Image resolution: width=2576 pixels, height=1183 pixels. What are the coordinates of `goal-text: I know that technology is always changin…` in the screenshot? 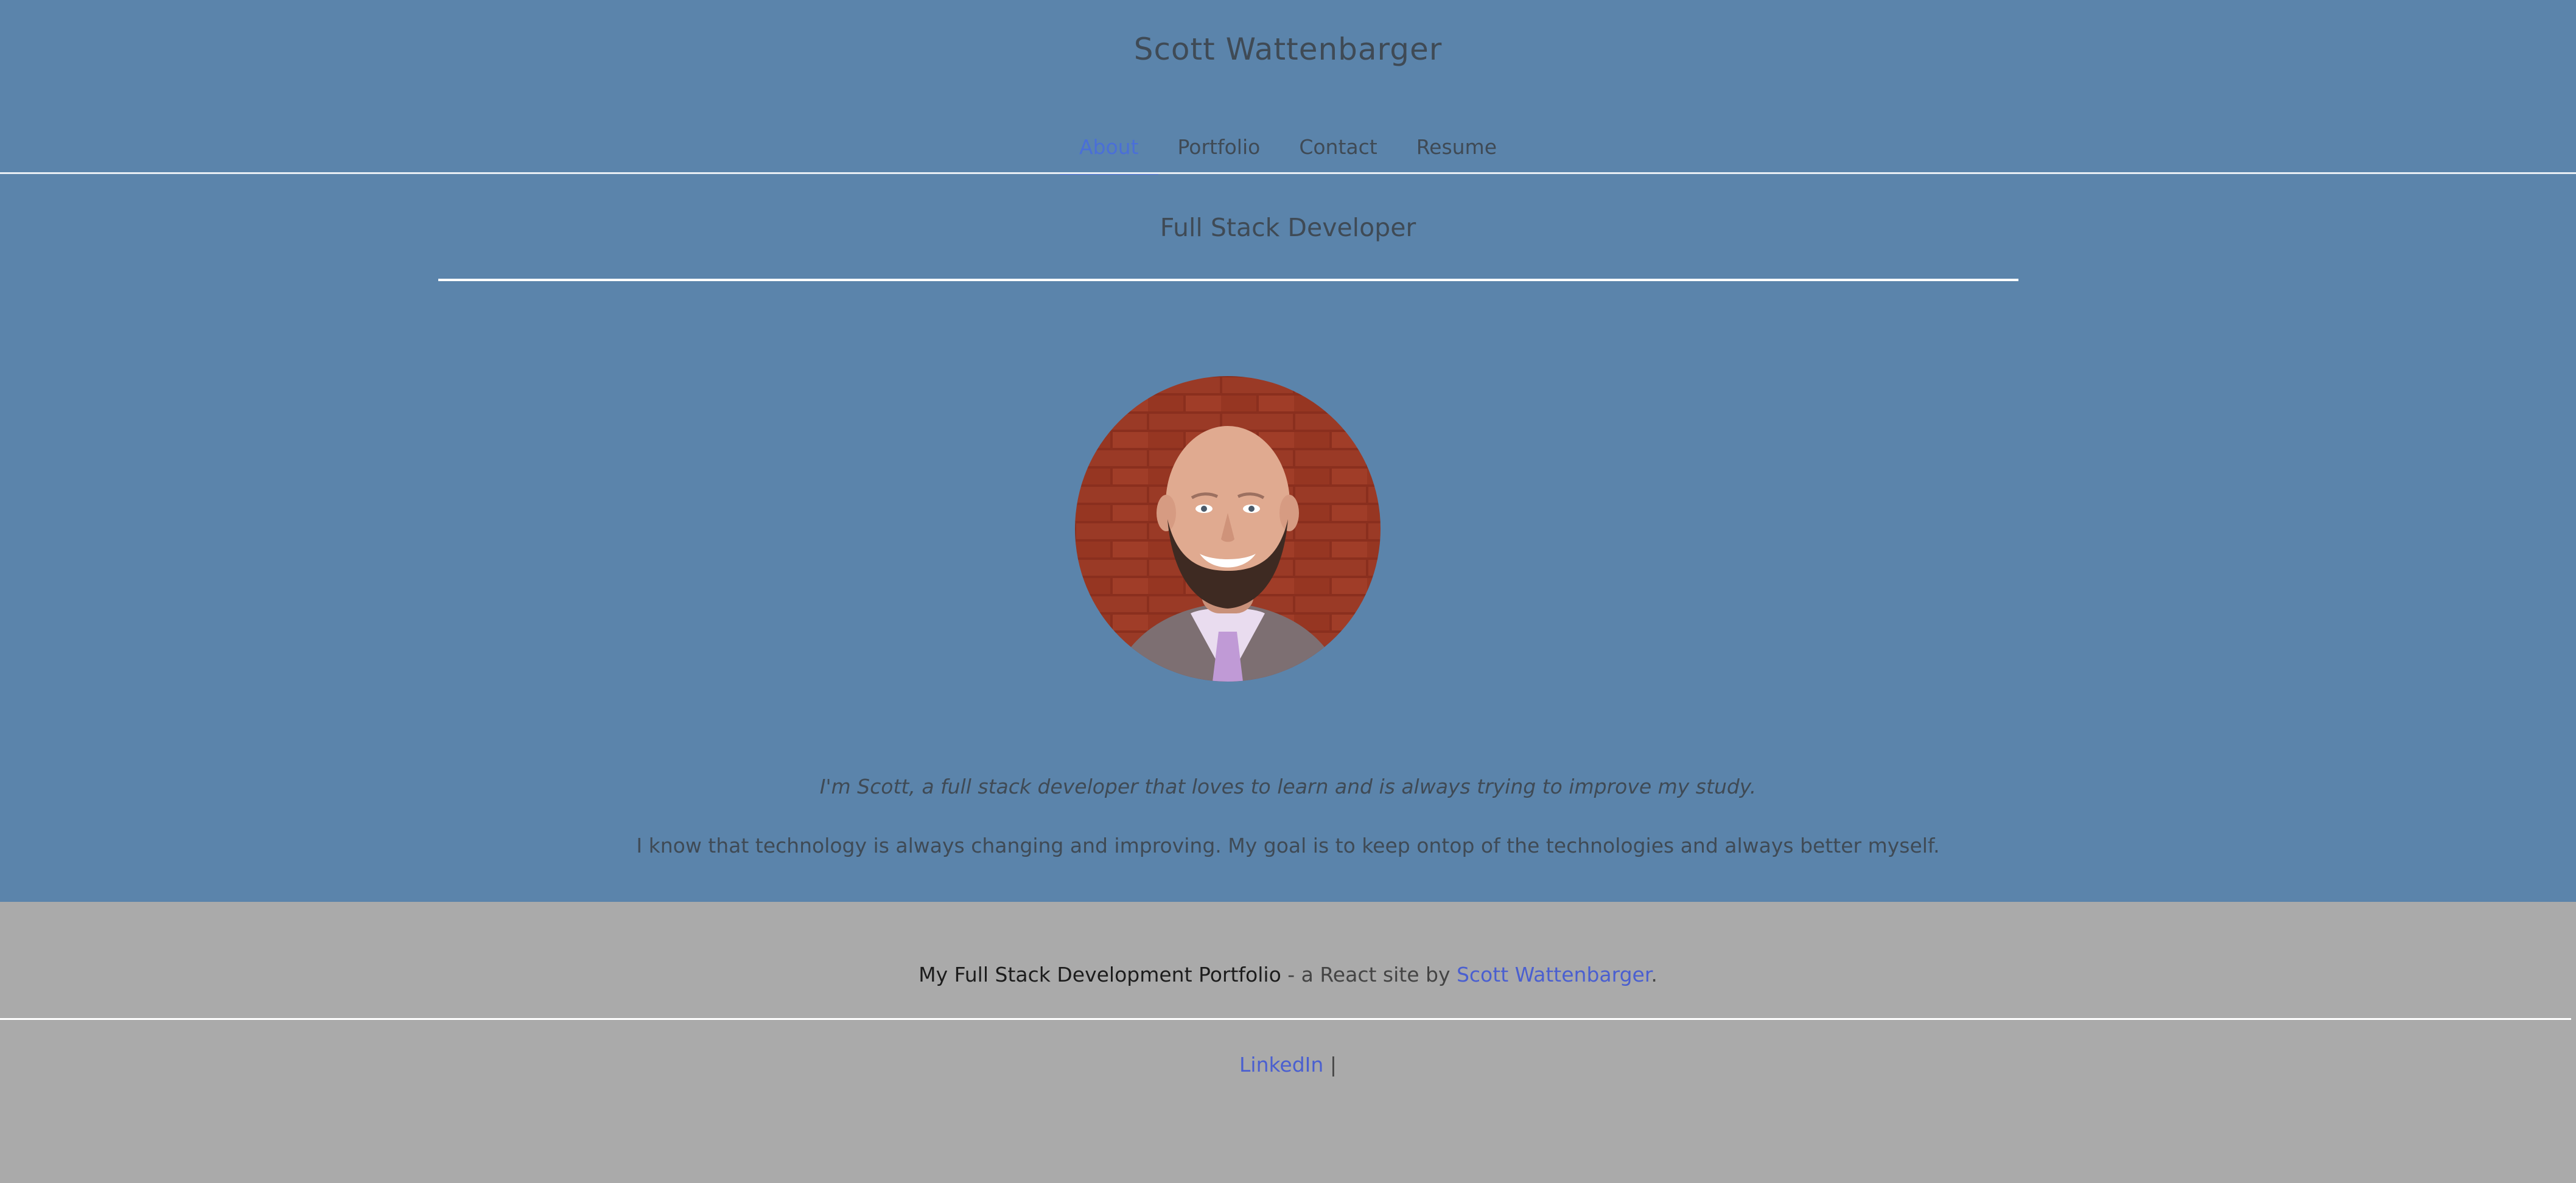 It's located at (1288, 845).